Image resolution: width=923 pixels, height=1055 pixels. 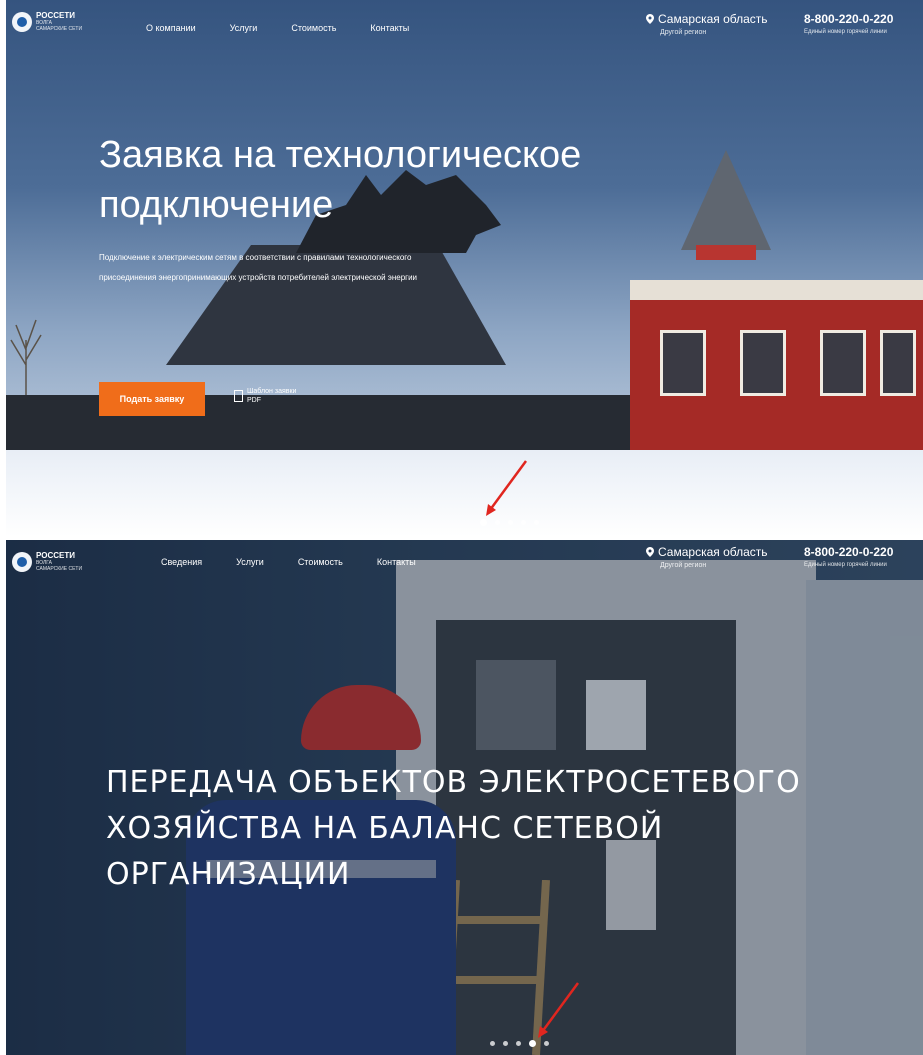 What do you see at coordinates (181, 562) in the screenshot?
I see `nav-link-info: Сведения` at bounding box center [181, 562].